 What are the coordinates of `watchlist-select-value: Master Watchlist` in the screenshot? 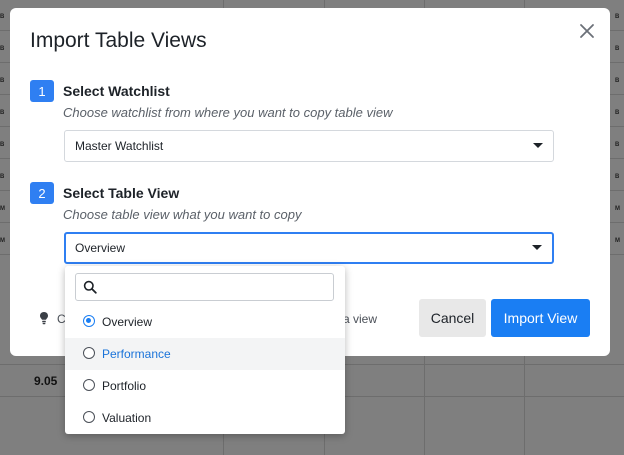 It's located at (119, 146).